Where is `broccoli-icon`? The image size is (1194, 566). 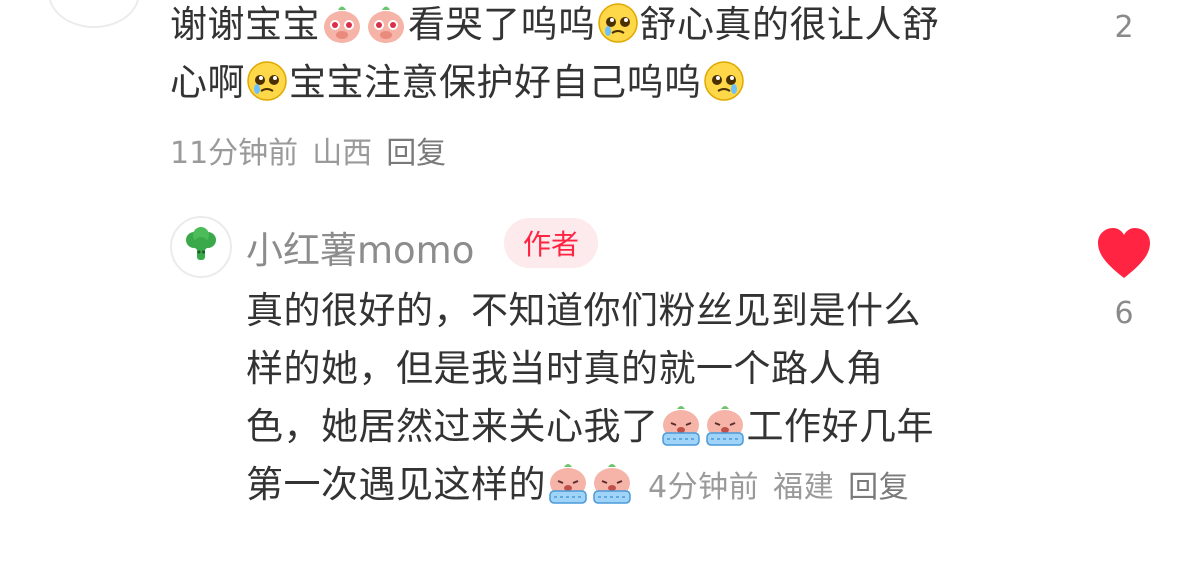
broccoli-icon is located at coordinates (201, 247).